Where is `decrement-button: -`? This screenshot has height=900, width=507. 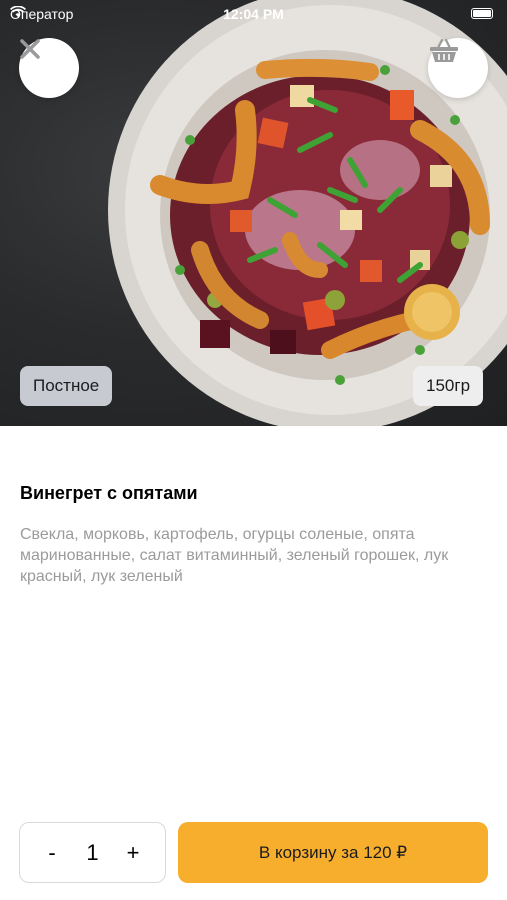 decrement-button: - is located at coordinates (52, 853).